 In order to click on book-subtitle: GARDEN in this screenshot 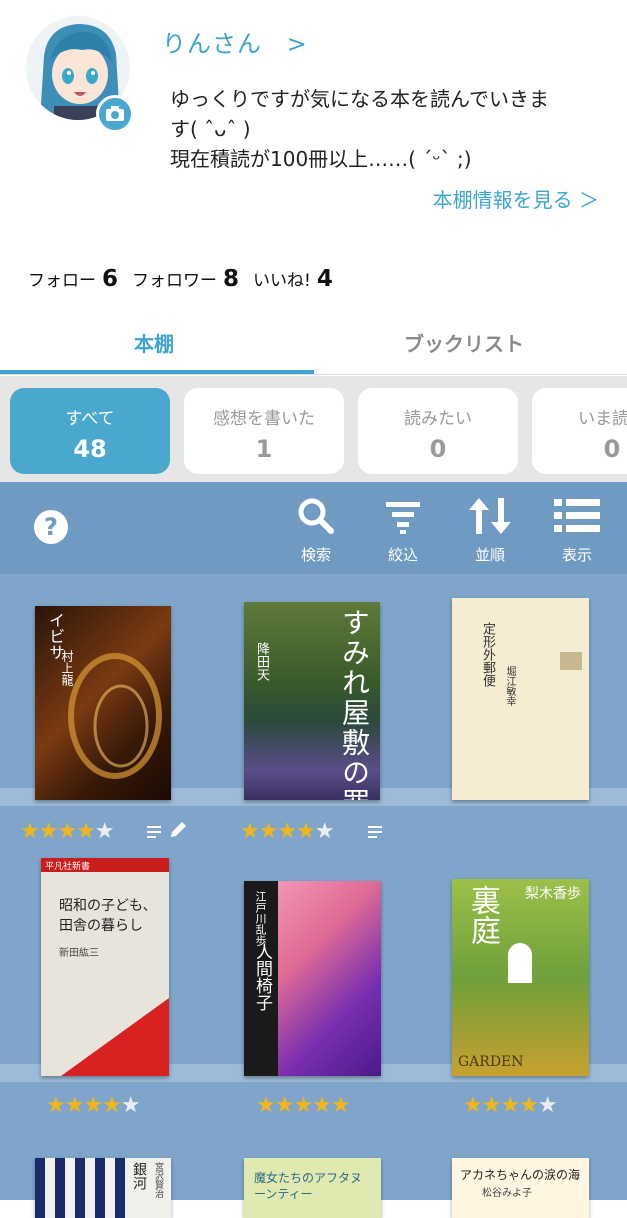, I will do `click(491, 1062)`.